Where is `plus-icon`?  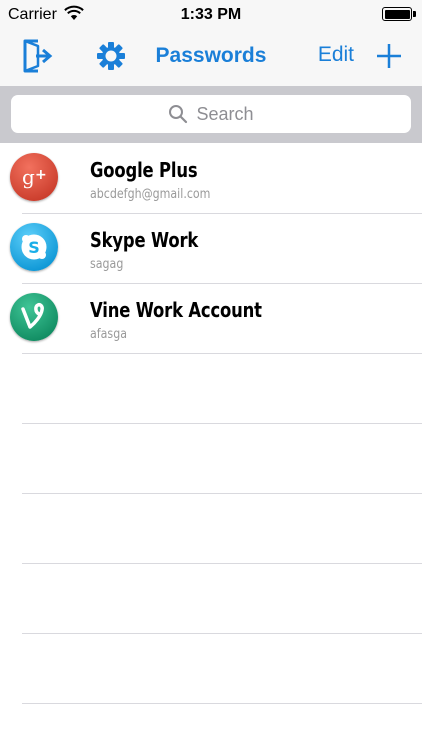 plus-icon is located at coordinates (389, 56).